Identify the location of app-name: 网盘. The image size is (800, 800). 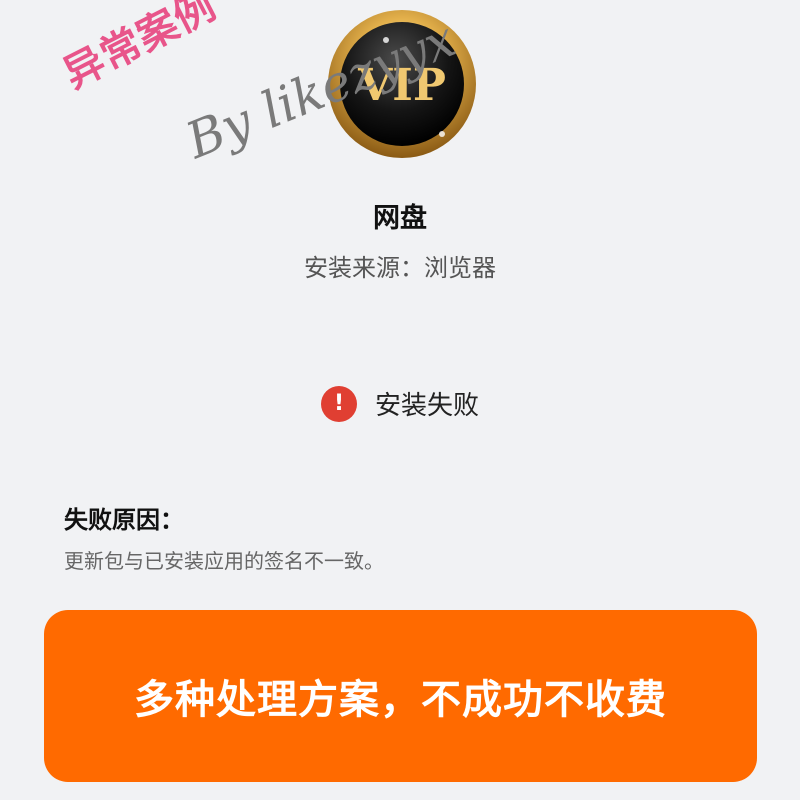
(400, 218).